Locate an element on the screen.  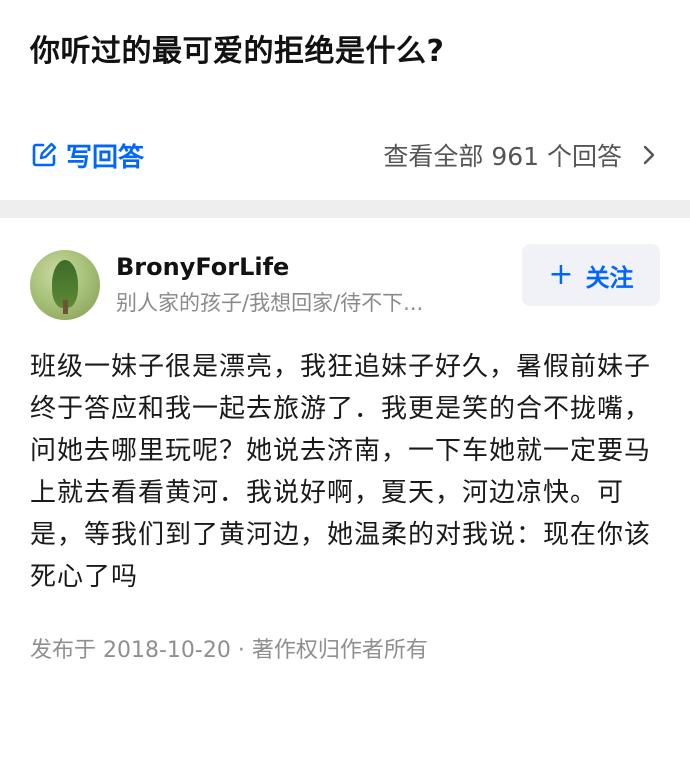
edit-square-icon is located at coordinates (44, 155).